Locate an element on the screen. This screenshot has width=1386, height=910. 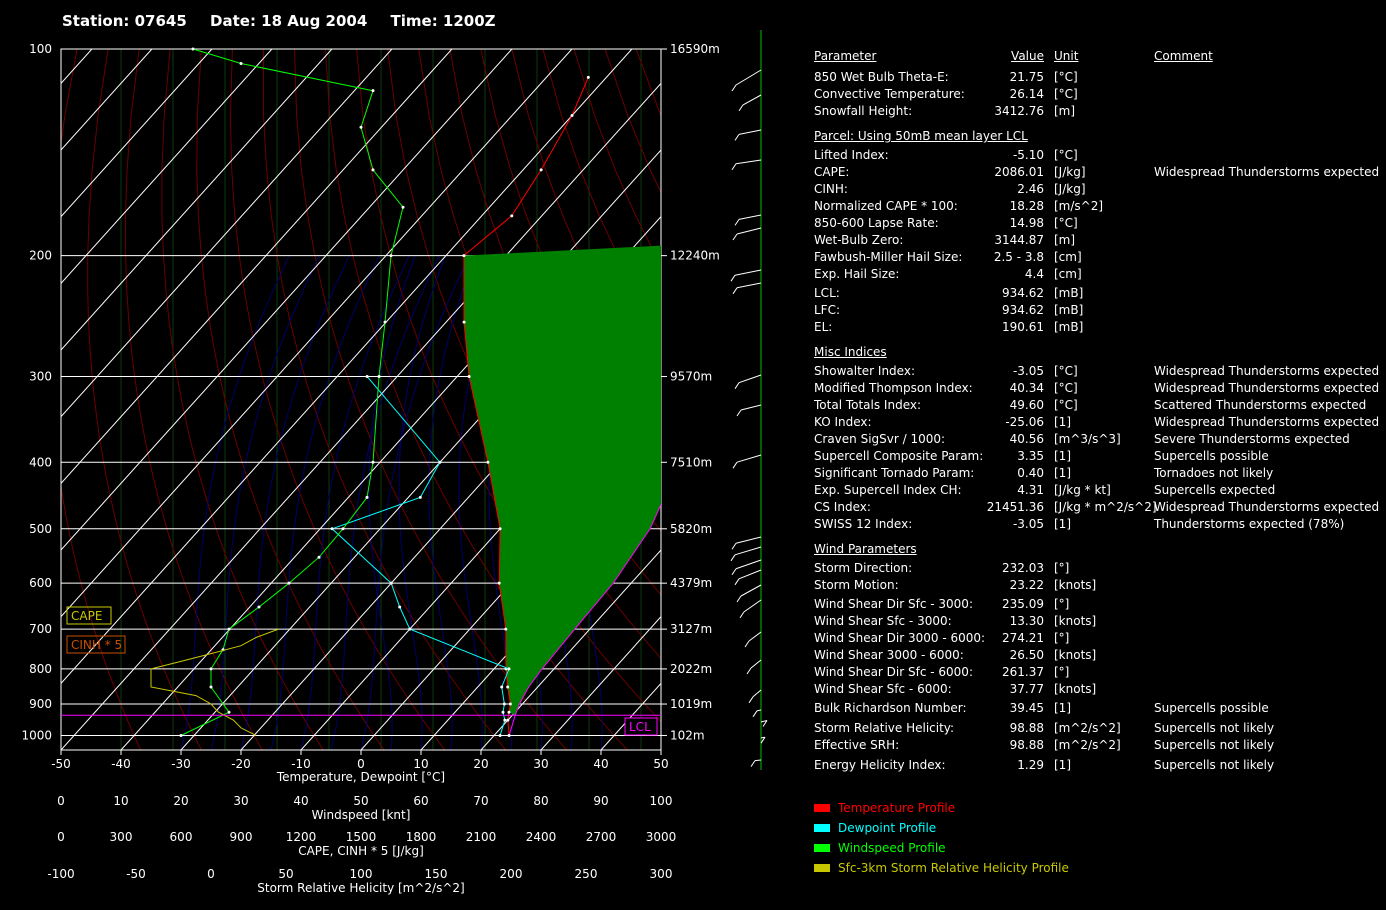
param-value: 235.09 is located at coordinates (1023, 604).